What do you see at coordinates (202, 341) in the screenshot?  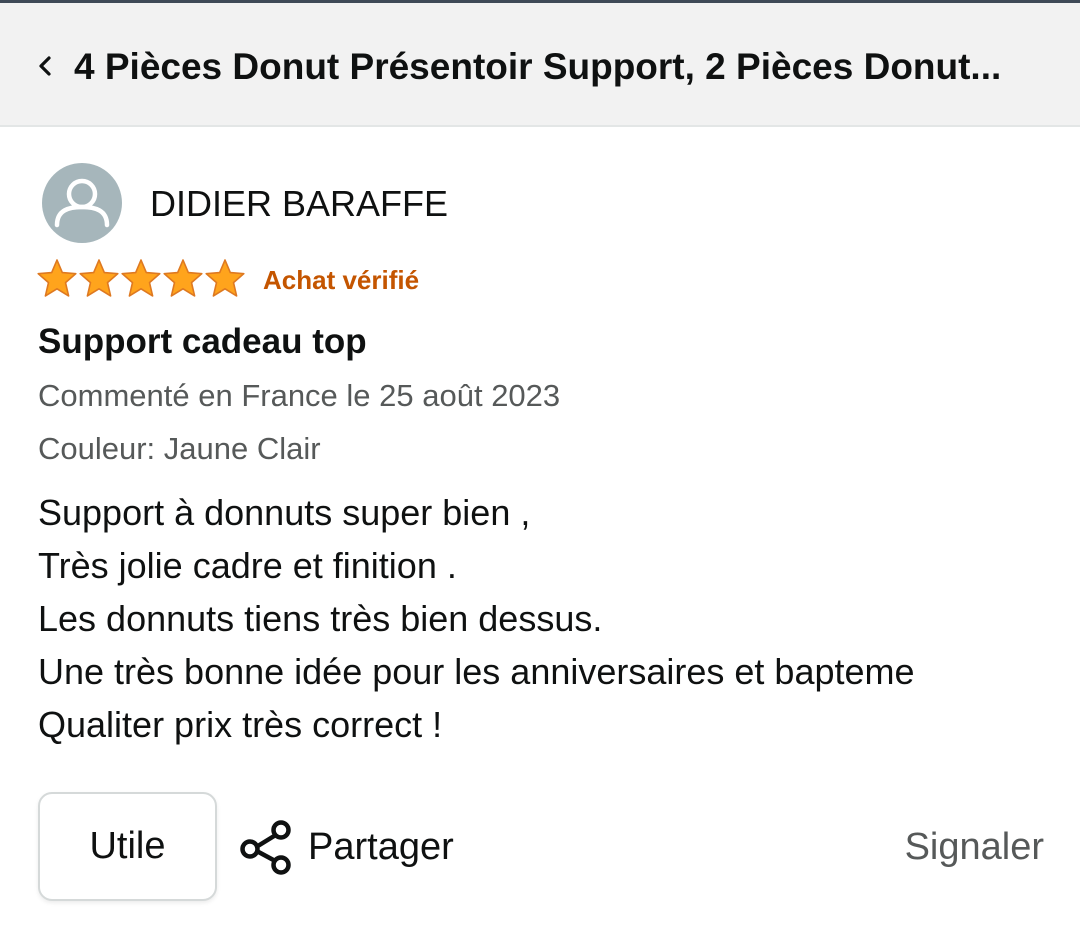 I see `review-title: Support cadeau top` at bounding box center [202, 341].